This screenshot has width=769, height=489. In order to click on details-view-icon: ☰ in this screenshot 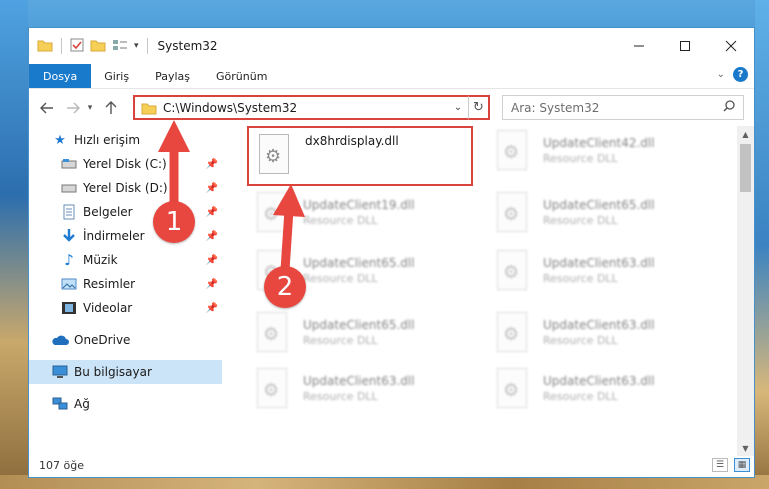, I will do `click(720, 465)`.